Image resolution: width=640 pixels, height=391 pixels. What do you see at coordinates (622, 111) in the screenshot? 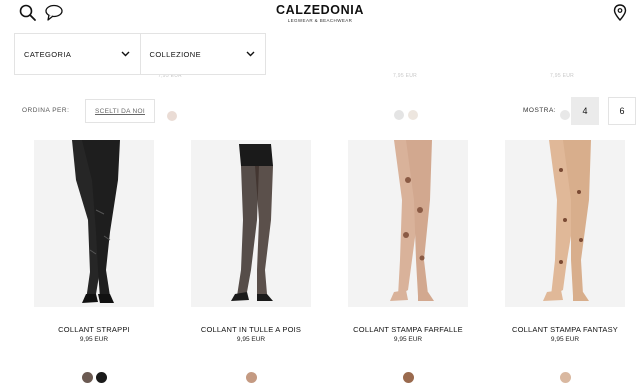
I see `view-6-columns-button: 6` at bounding box center [622, 111].